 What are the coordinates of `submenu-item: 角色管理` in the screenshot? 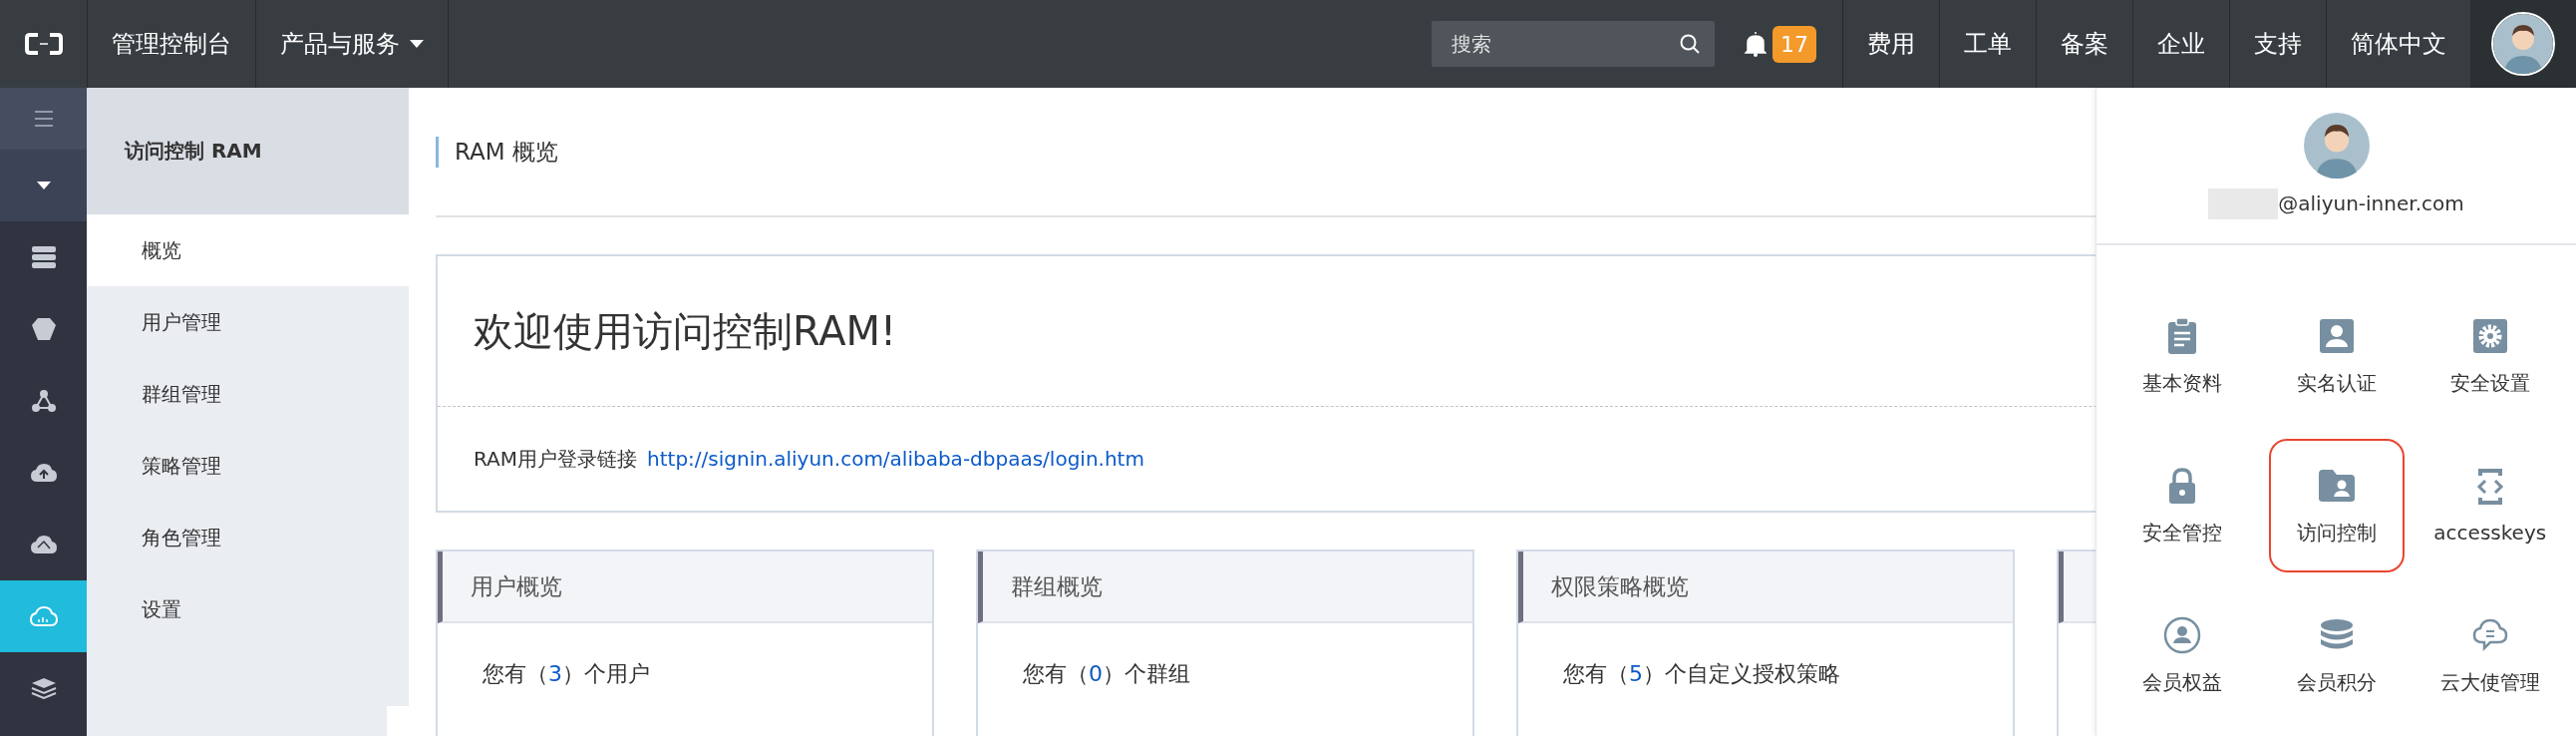 It's located at (248, 537).